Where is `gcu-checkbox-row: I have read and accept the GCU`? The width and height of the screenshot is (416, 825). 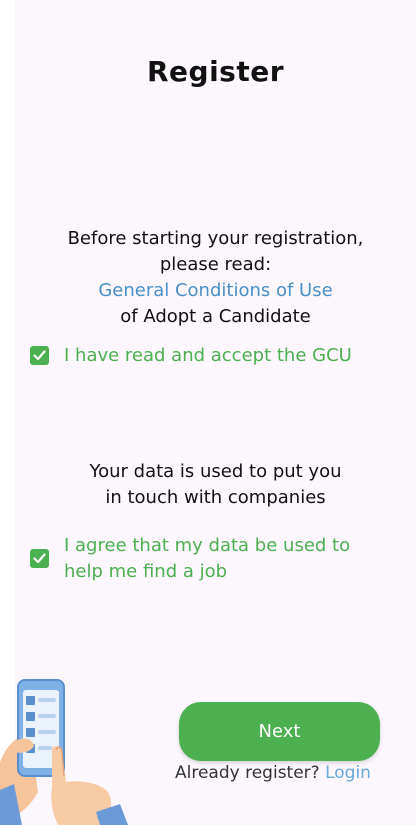 gcu-checkbox-row: I have read and accept the GCU is located at coordinates (220, 356).